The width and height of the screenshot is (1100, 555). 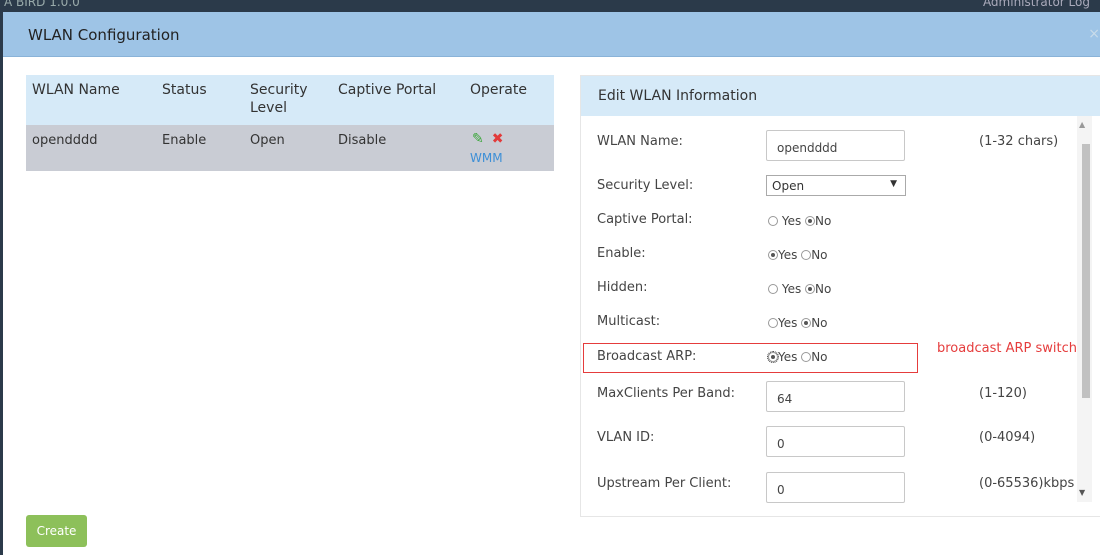 What do you see at coordinates (65, 140) in the screenshot?
I see `row-wlan-name: opendddd` at bounding box center [65, 140].